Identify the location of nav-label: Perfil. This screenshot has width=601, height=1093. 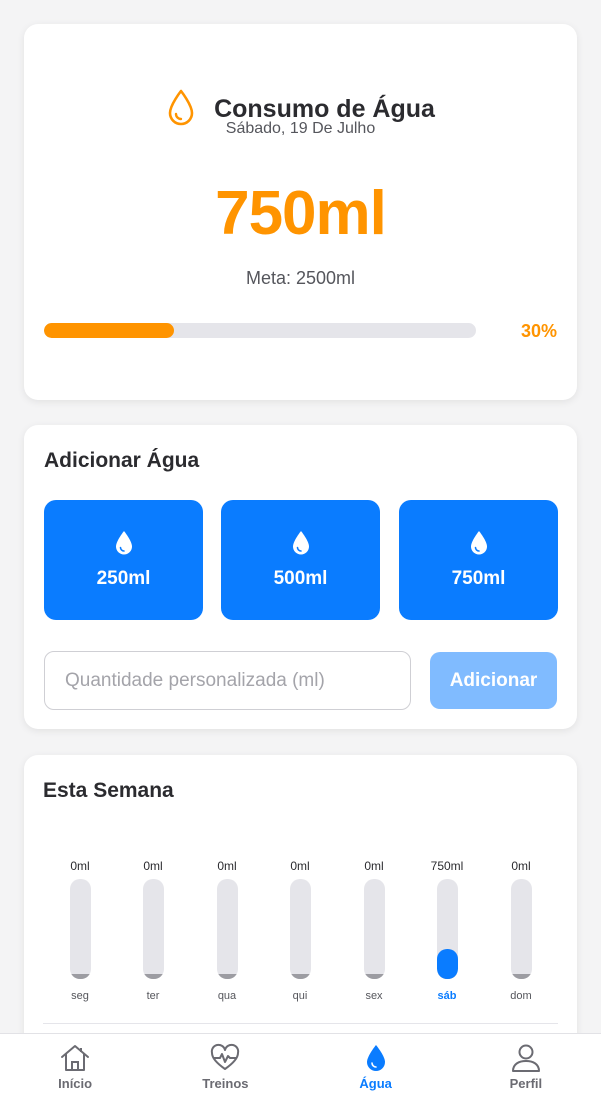
(526, 1083).